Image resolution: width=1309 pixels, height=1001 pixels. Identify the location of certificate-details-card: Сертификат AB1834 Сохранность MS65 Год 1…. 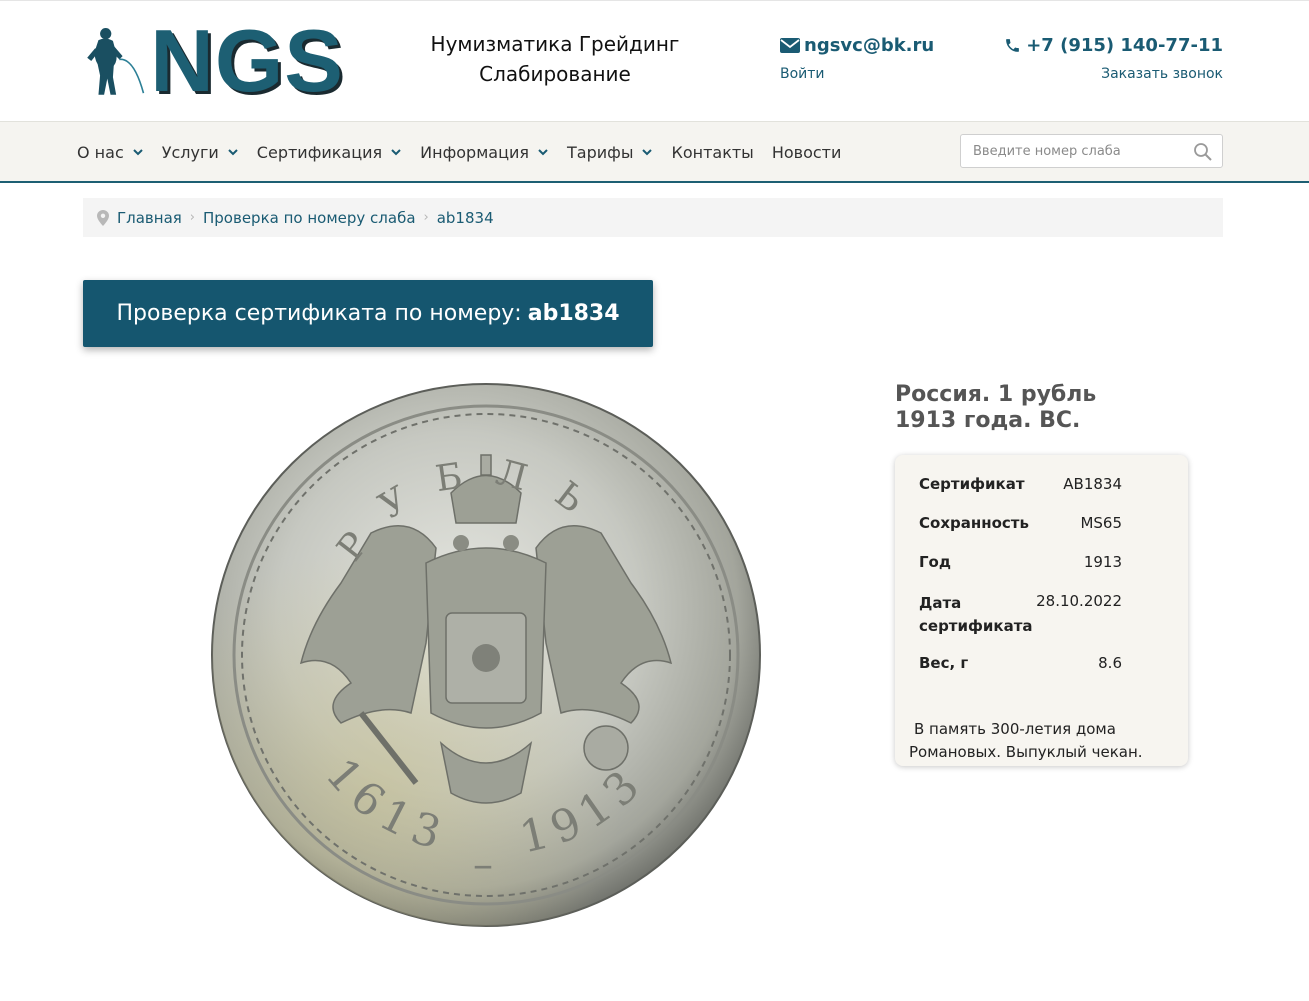
(1041, 610).